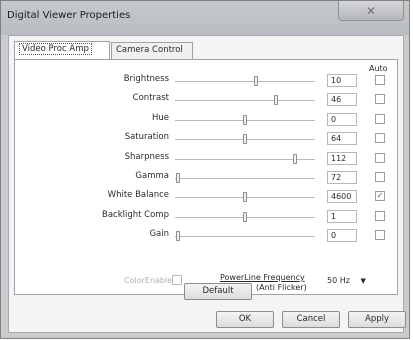 The height and width of the screenshot is (340, 413). Describe the element at coordinates (159, 234) in the screenshot. I see `setting-label: Gain` at that location.